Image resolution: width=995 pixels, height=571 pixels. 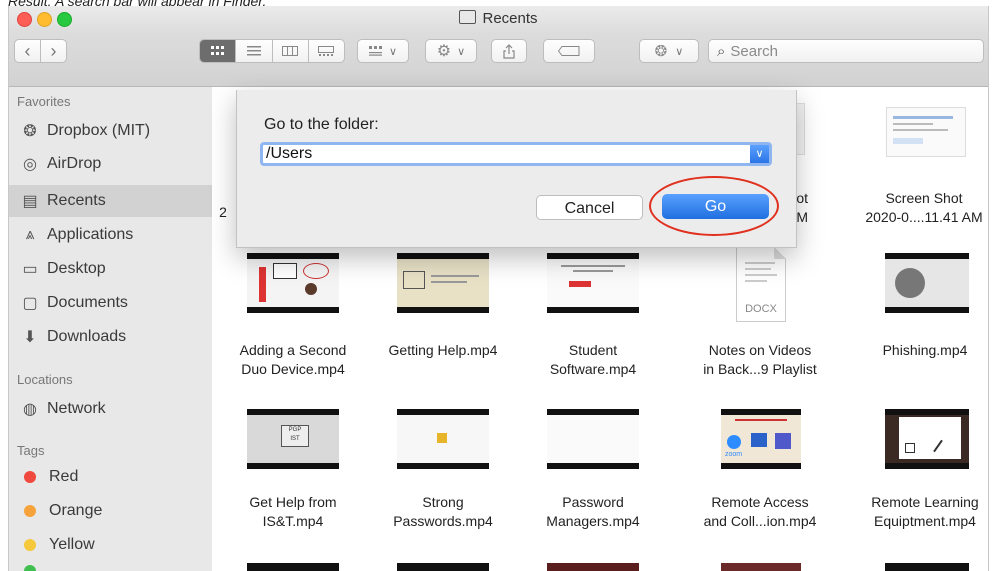 What do you see at coordinates (76, 408) in the screenshot?
I see `sidebar-item-label: Network` at bounding box center [76, 408].